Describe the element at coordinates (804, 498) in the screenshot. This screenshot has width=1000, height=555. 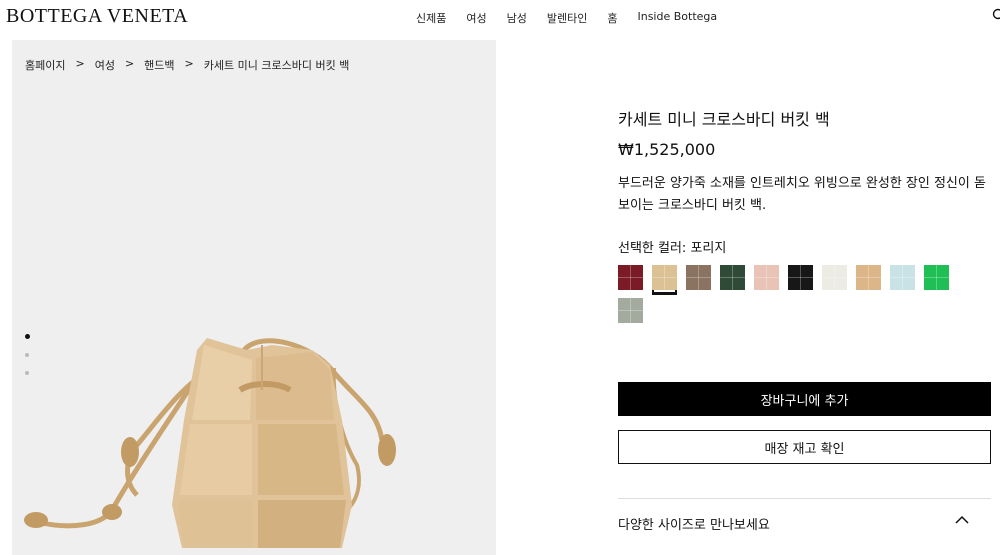
I see `divider` at that location.